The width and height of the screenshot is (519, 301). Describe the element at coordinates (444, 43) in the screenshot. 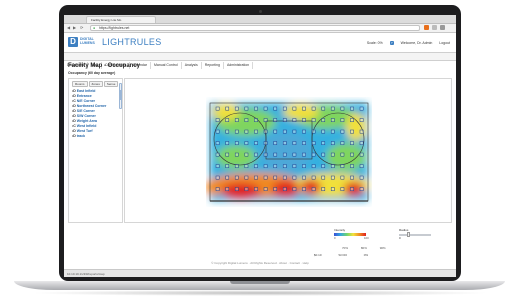

I see `logout-link: Logout` at that location.